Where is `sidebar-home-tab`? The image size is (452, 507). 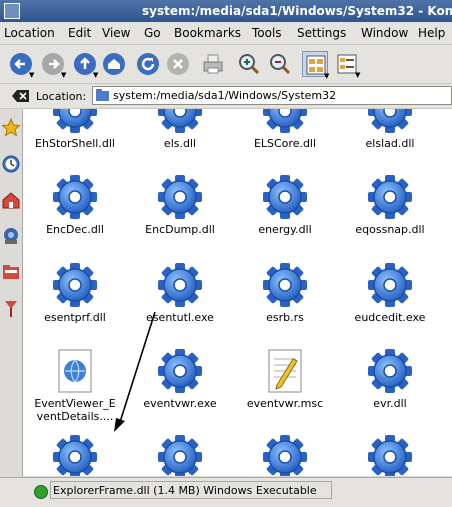
sidebar-home-tab is located at coordinates (11, 200).